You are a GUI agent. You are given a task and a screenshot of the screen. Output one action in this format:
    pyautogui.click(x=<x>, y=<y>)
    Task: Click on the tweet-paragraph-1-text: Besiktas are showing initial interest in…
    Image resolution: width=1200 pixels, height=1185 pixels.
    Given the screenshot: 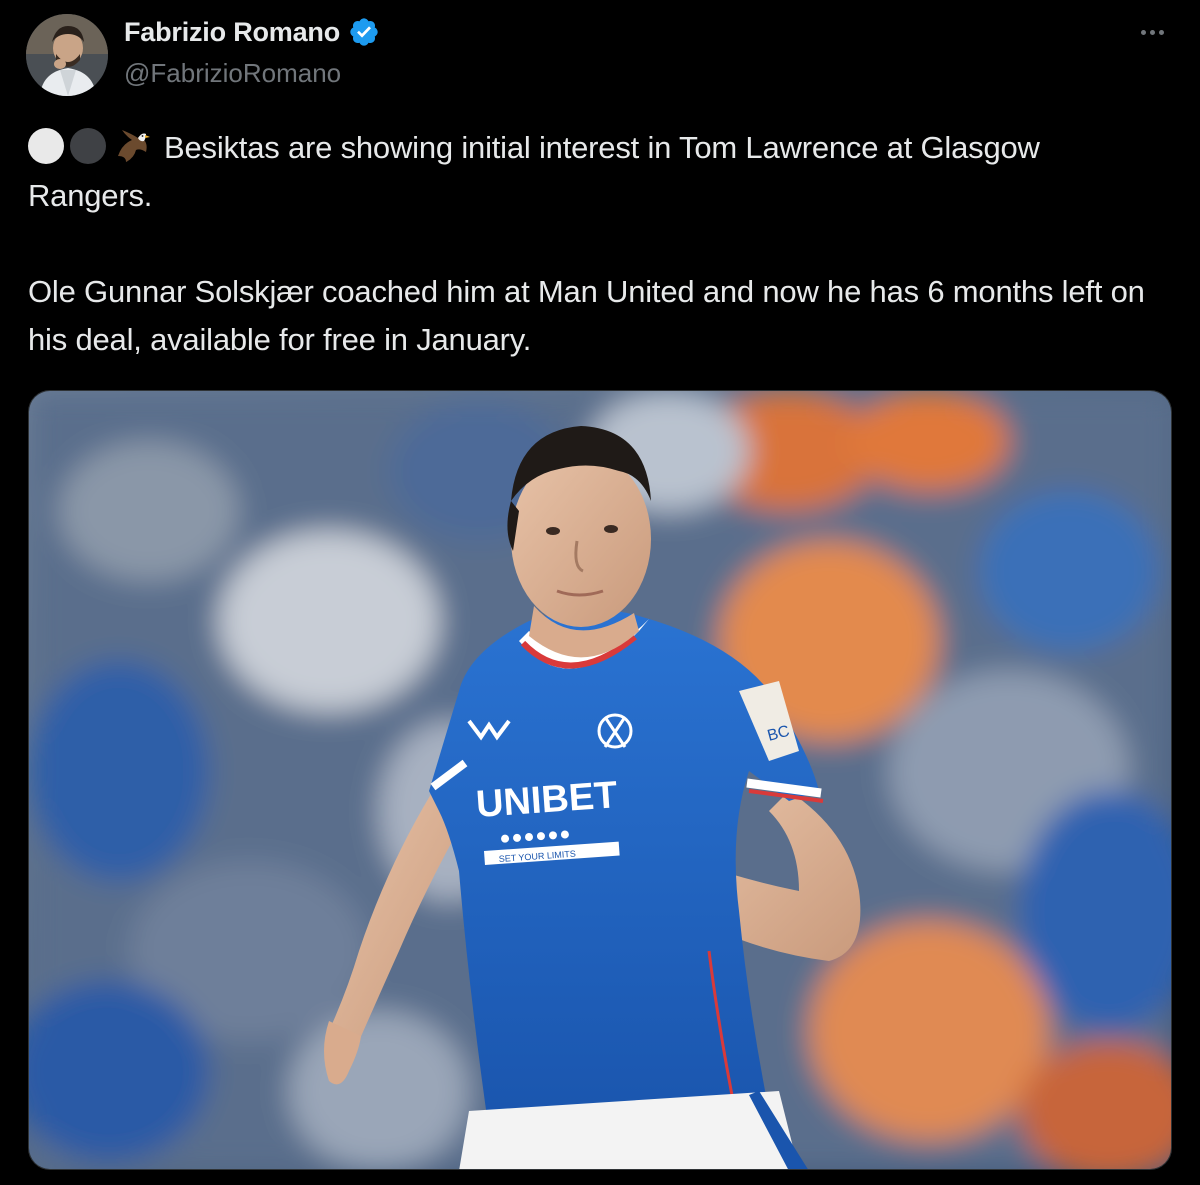 What is the action you would take?
    pyautogui.click(x=534, y=171)
    